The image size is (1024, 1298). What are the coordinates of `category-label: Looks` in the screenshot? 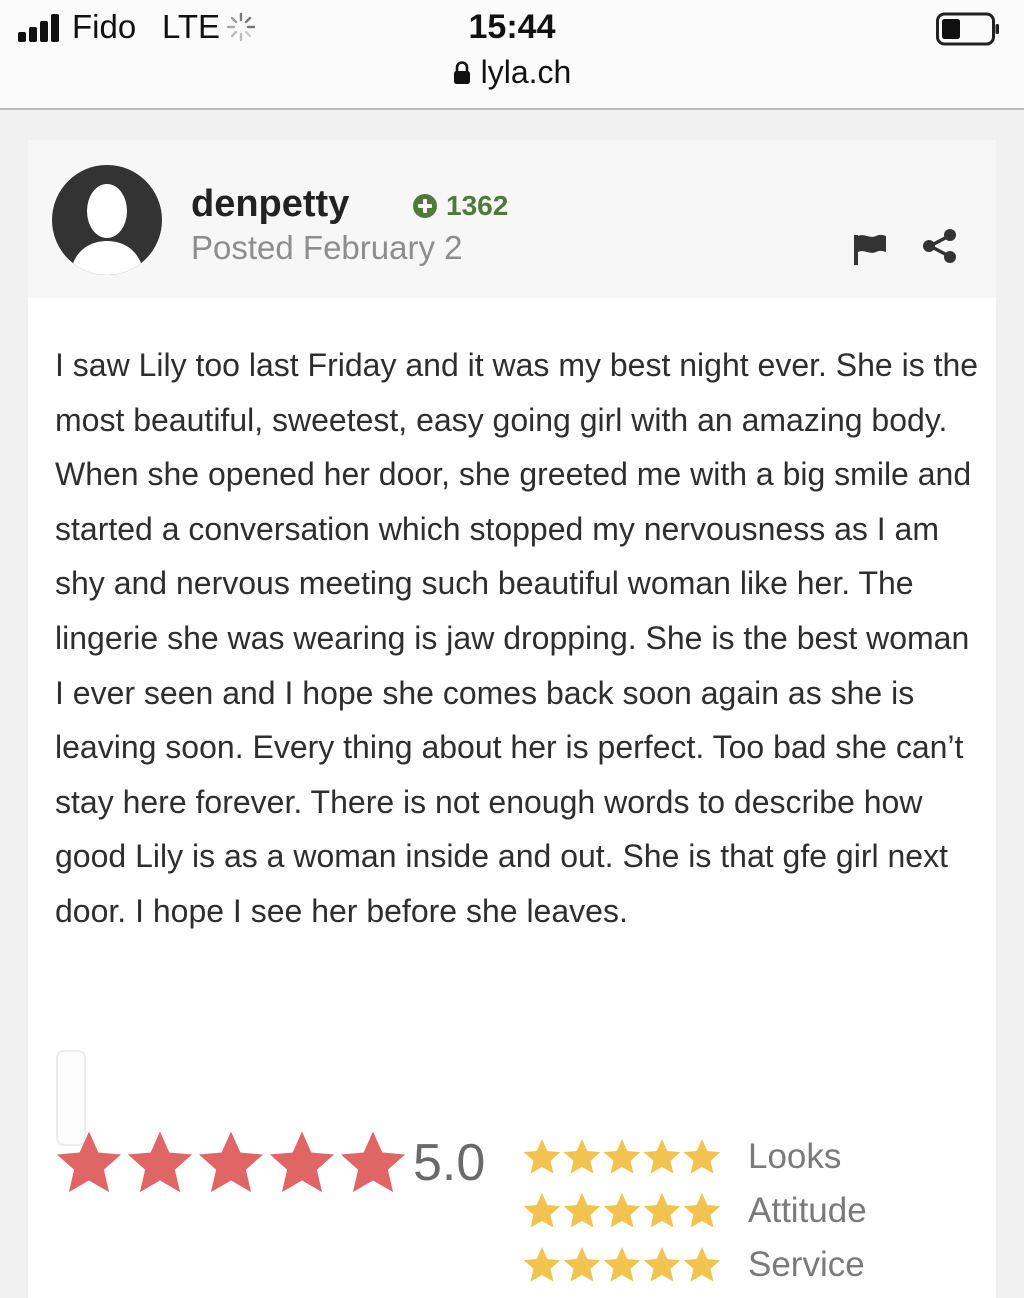 It's located at (795, 1156).